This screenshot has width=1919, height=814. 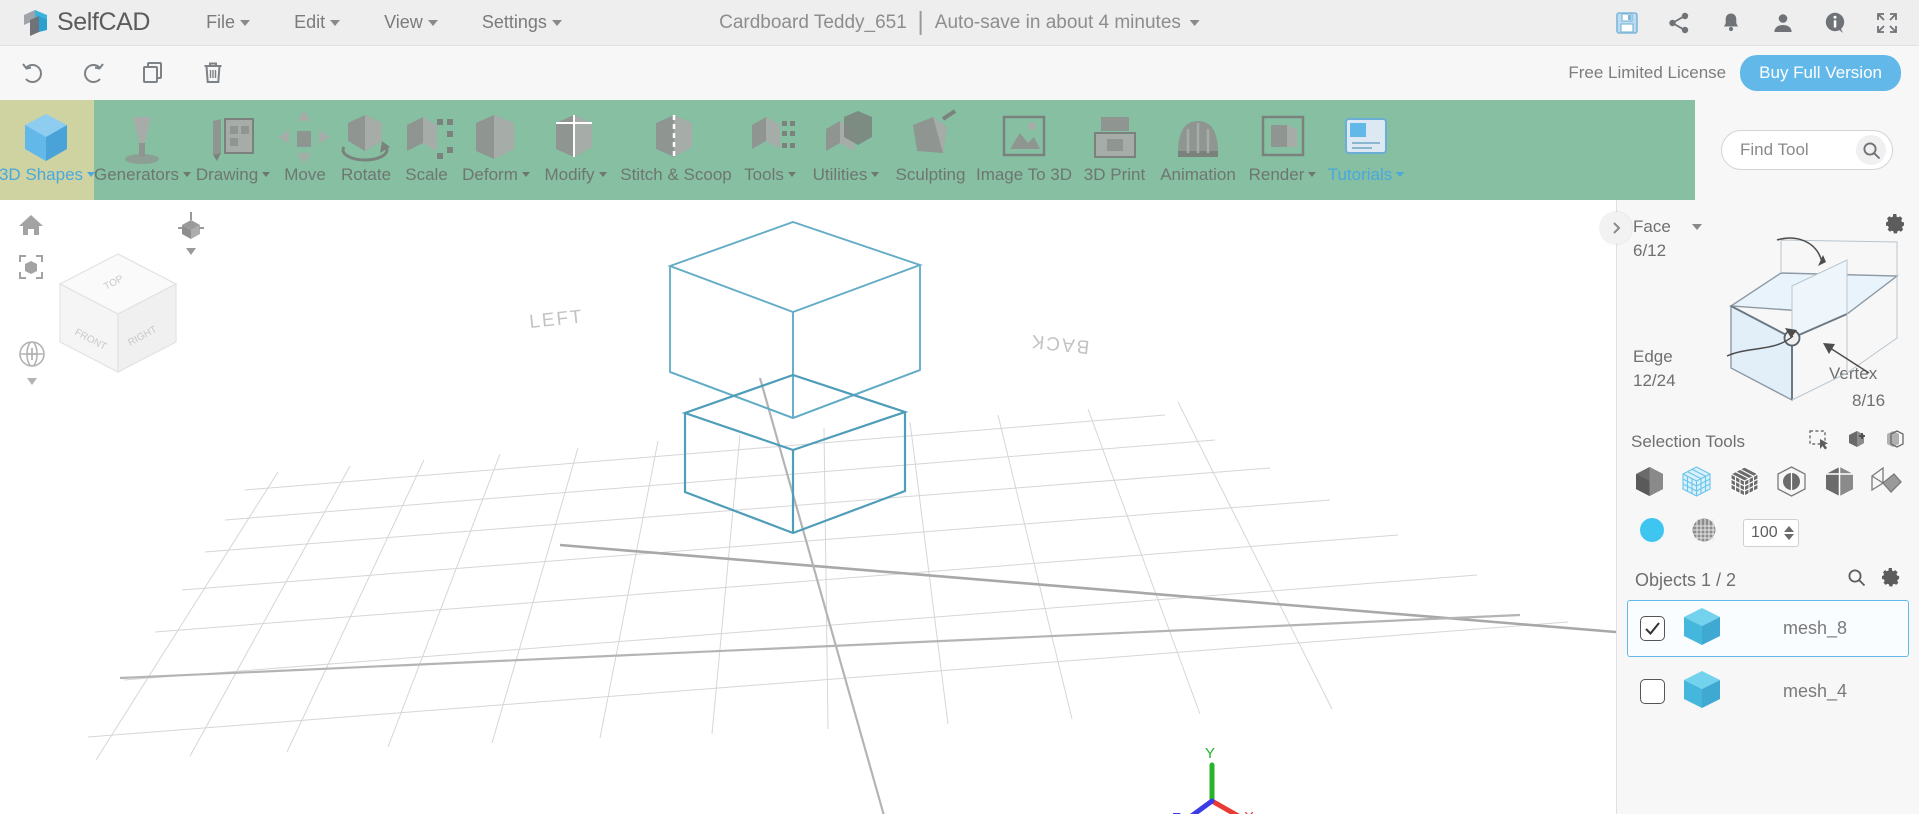 I want to click on buy-full-version-button: Buy Full Version, so click(x=1820, y=73).